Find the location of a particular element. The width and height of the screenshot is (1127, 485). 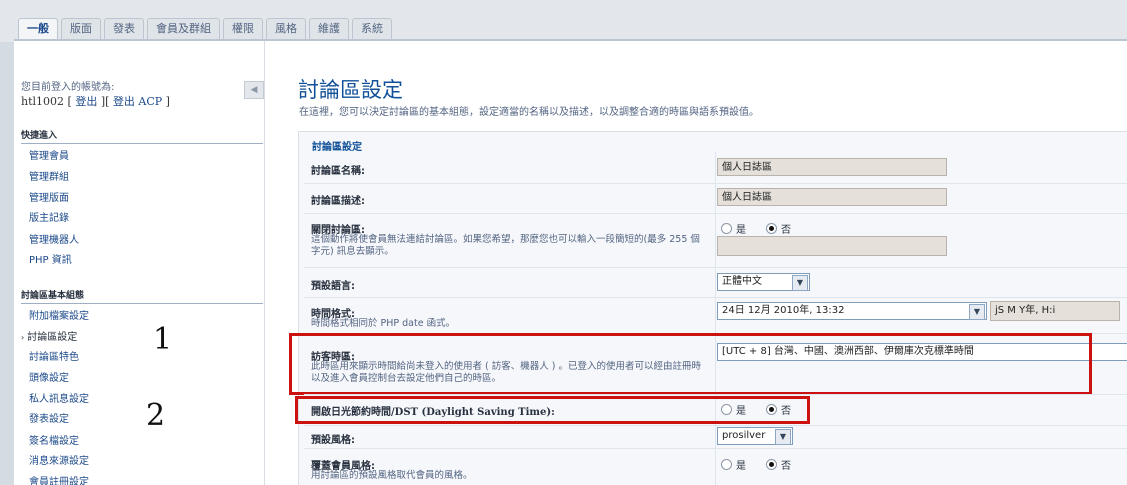

highlight-box-timezone is located at coordinates (690, 364).